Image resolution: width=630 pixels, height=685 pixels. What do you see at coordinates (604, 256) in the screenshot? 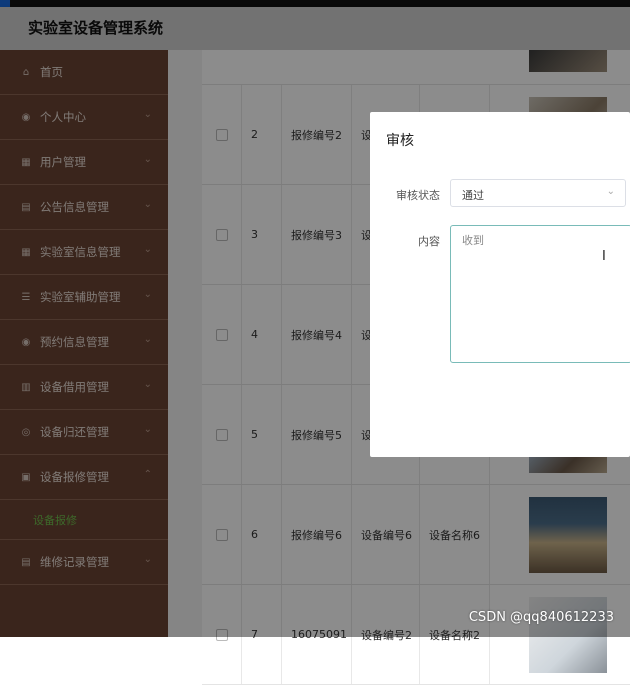
I see `text-cursor-icon: I` at bounding box center [604, 256].